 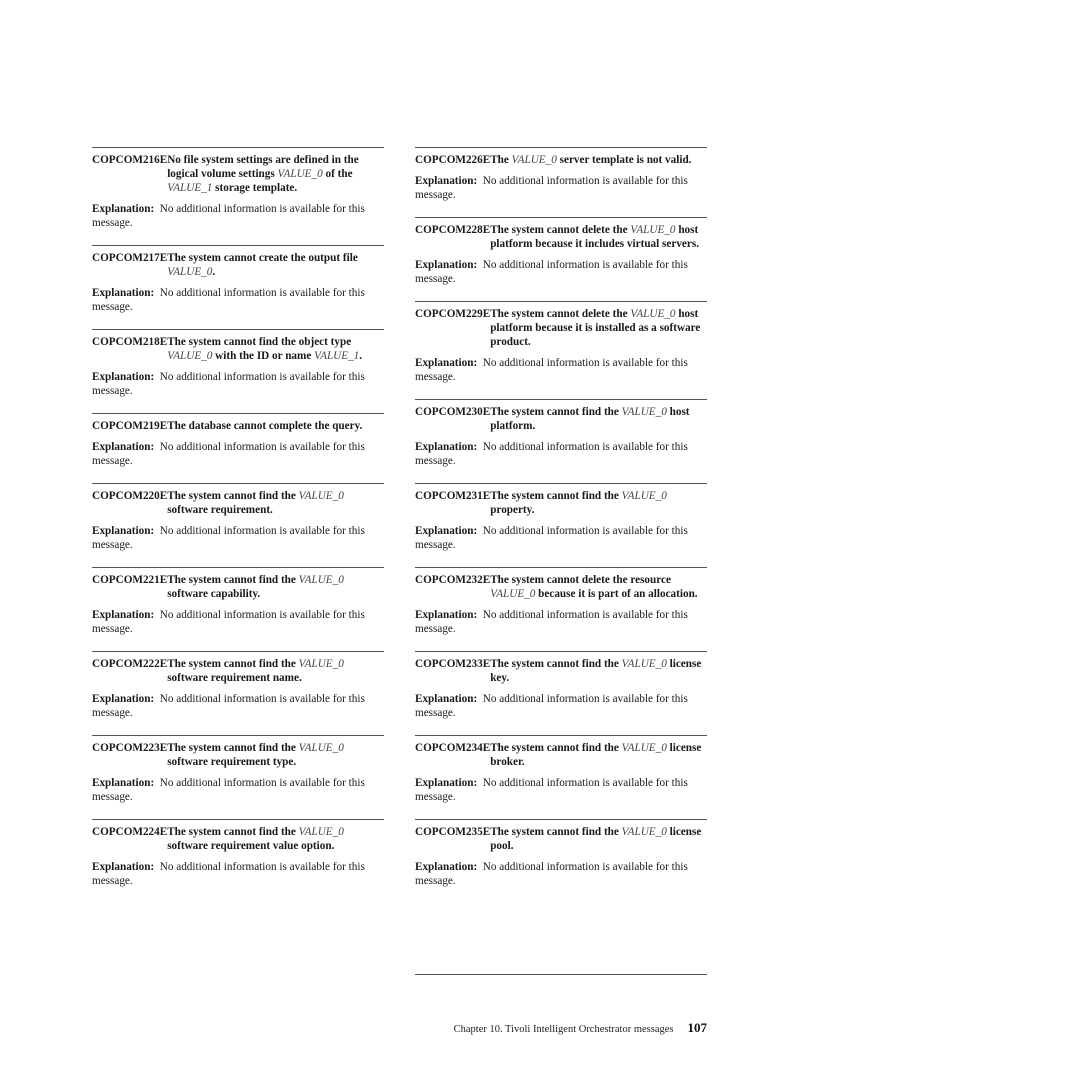 What do you see at coordinates (130, 748) in the screenshot?
I see `message-code: COPCOM223E` at bounding box center [130, 748].